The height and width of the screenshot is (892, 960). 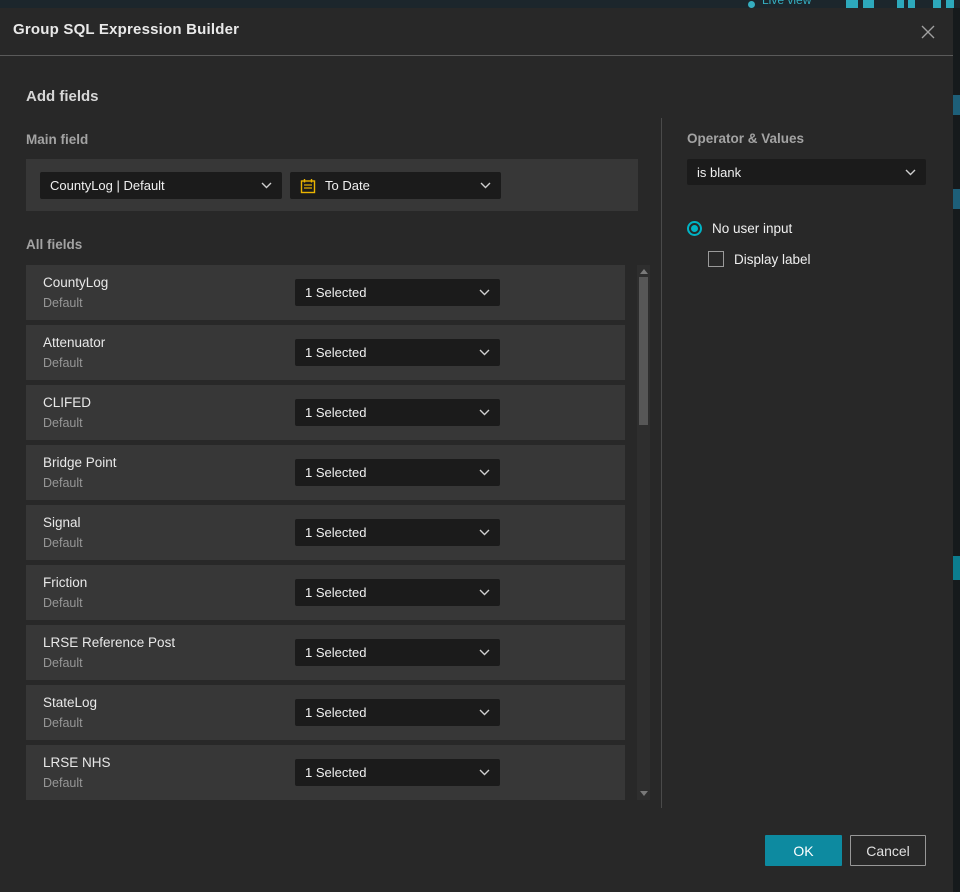 I want to click on operator-dropdown: is blank, so click(x=806, y=172).